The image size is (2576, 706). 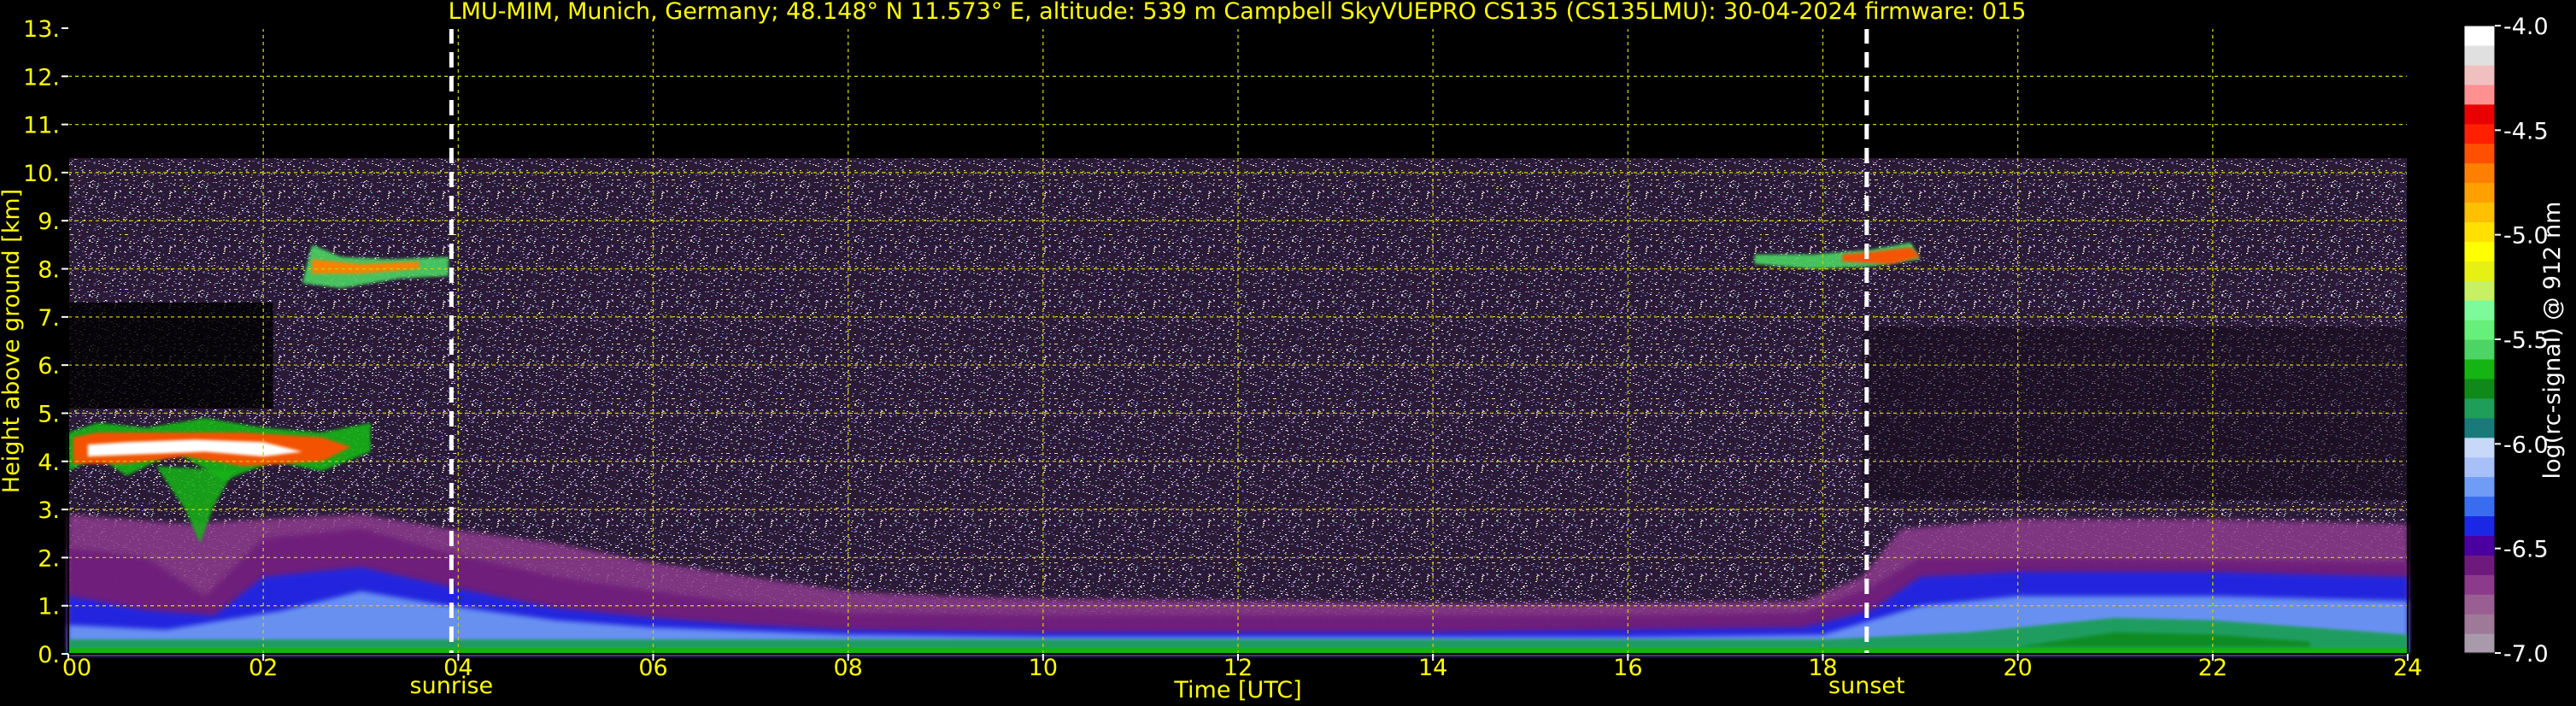 I want to click on x-tick-label: 16, so click(x=1627, y=668).